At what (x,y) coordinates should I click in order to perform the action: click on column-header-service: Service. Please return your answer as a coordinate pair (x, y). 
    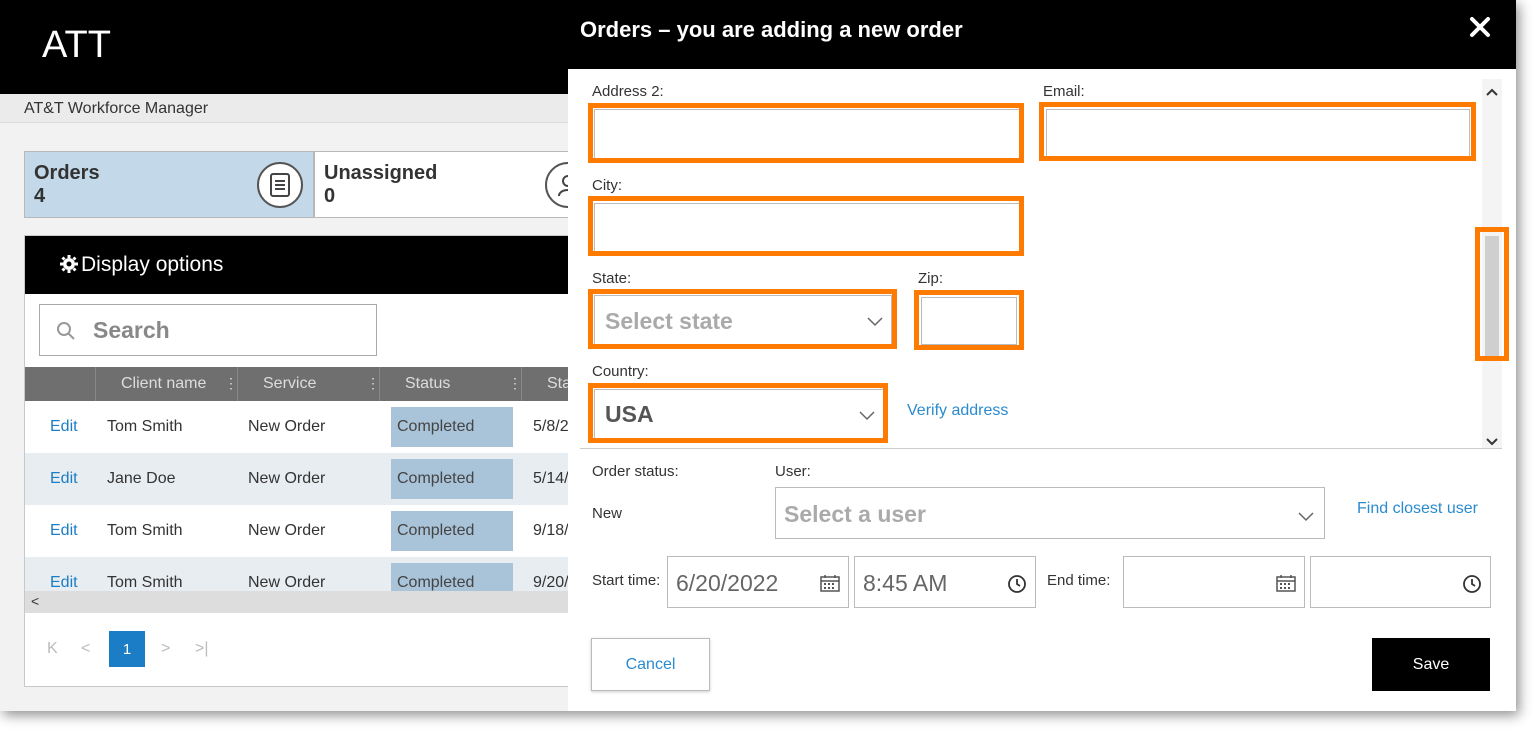
    Looking at the image, I should click on (289, 384).